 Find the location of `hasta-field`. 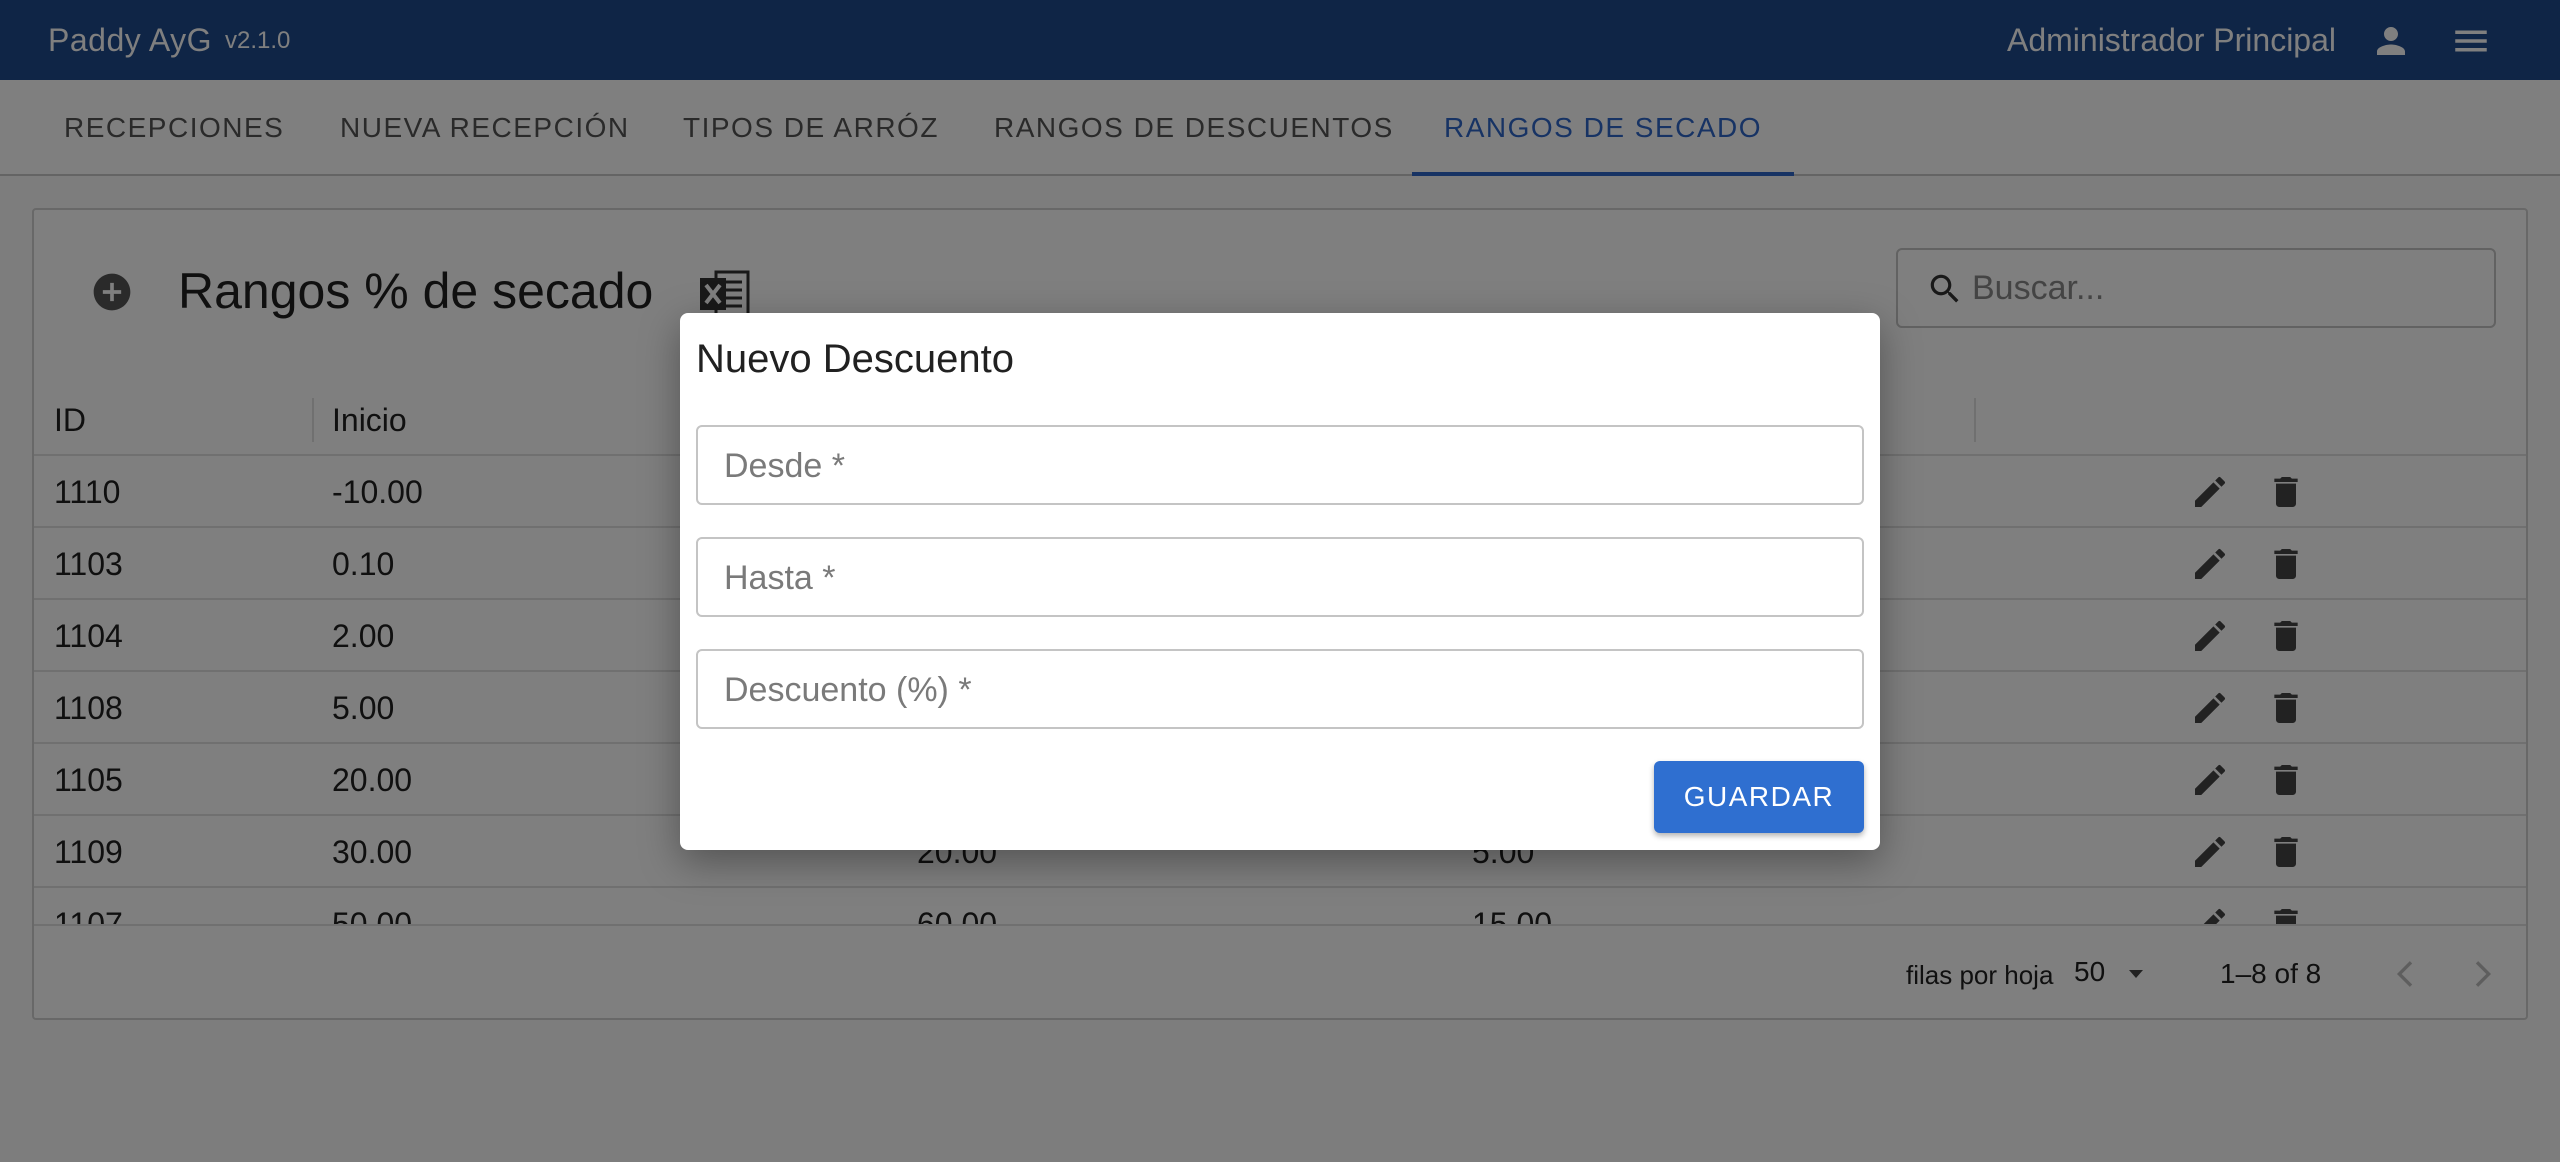

hasta-field is located at coordinates (1280, 577).